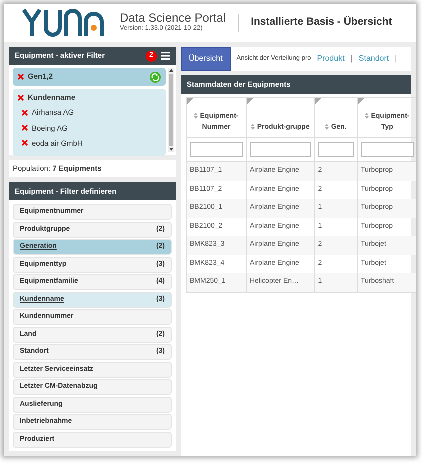 The image size is (422, 463). What do you see at coordinates (171, 110) in the screenshot?
I see `scrollbar` at bounding box center [171, 110].